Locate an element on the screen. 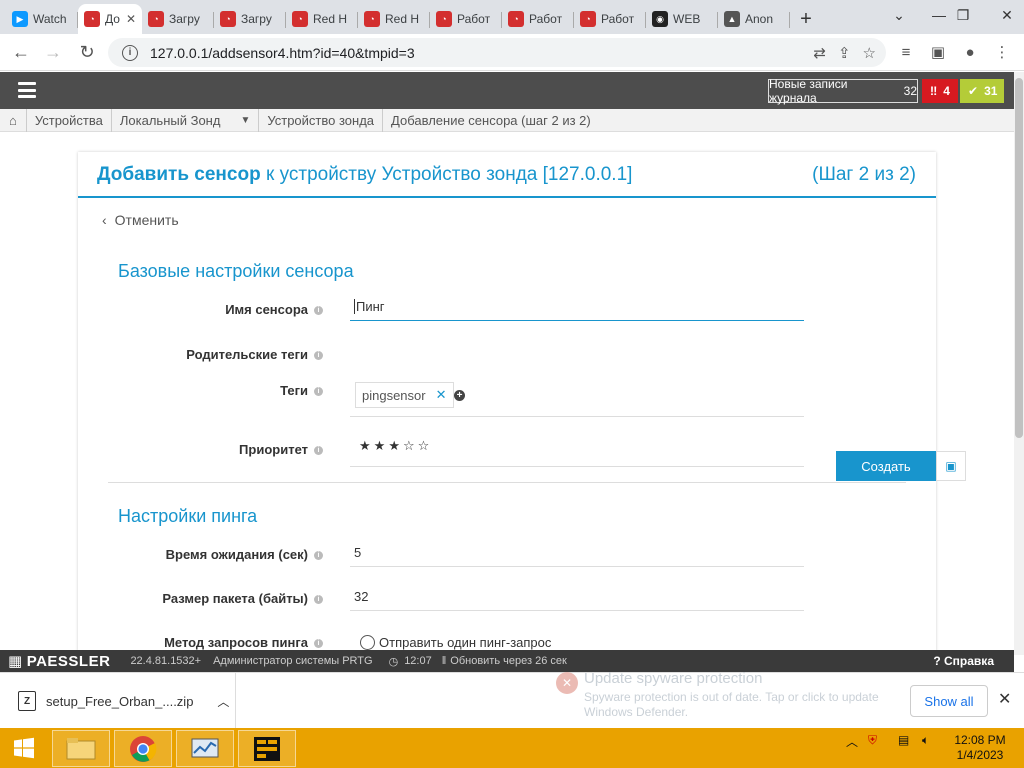  anon-icon: ▲ is located at coordinates (732, 19).